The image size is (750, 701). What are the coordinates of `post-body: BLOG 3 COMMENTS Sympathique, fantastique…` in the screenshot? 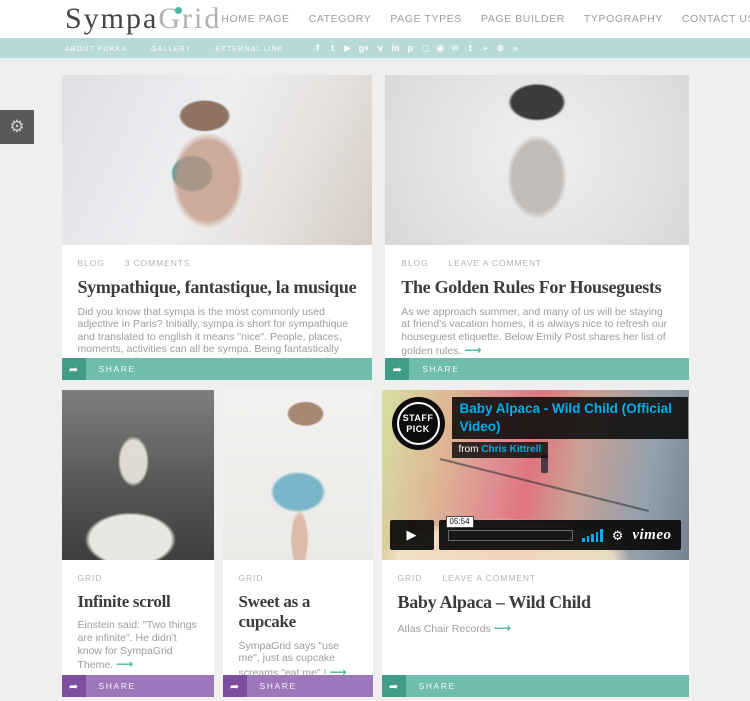 It's located at (217, 301).